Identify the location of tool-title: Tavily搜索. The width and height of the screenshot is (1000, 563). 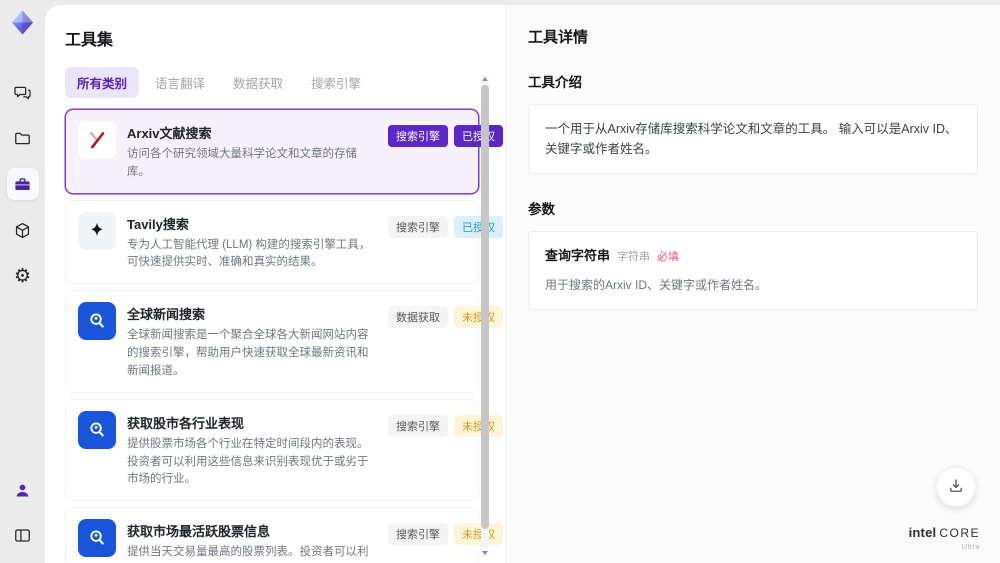
(158, 224).